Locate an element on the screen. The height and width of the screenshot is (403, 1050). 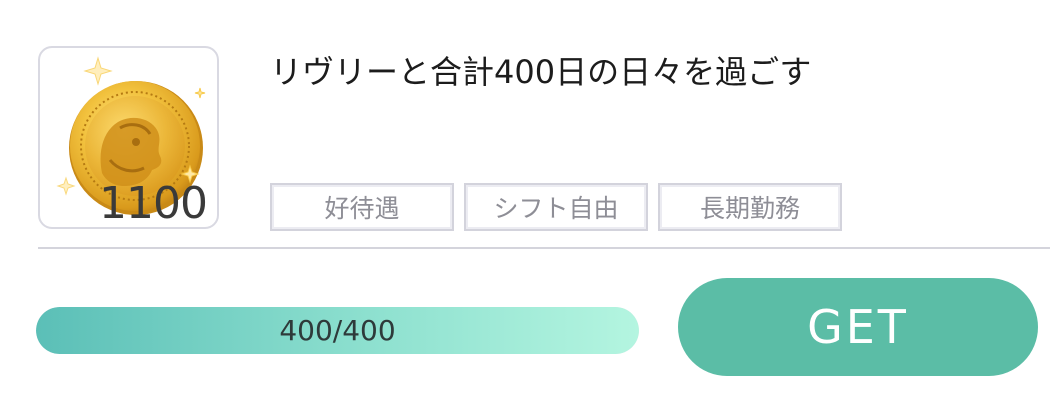
tag-good-treatment: 好待遇 is located at coordinates (362, 207).